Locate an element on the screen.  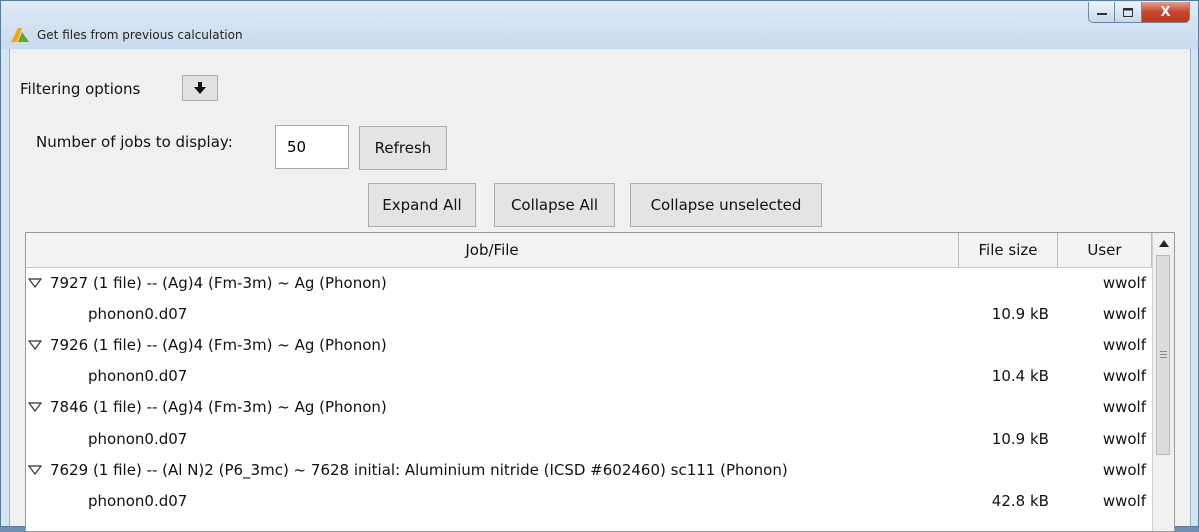
vertical-scrollbar is located at coordinates (1163, 382).